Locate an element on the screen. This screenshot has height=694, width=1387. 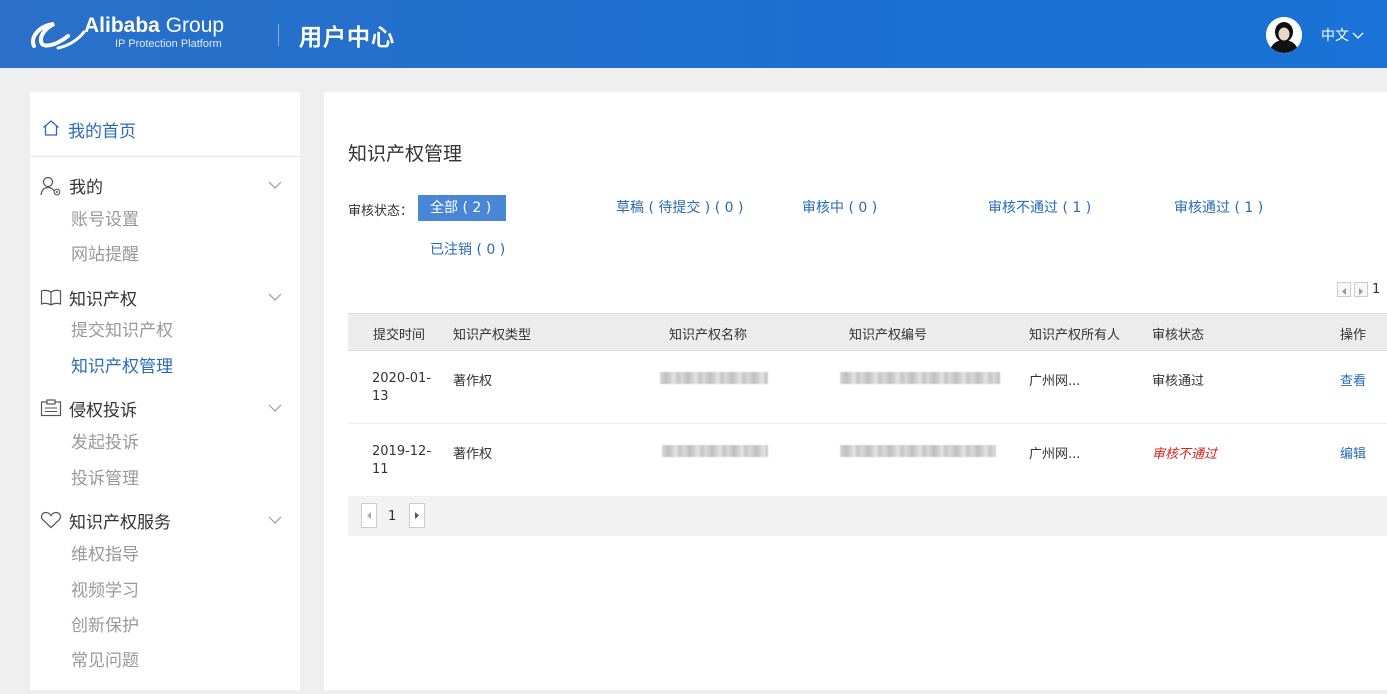
book-icon is located at coordinates (51, 297).